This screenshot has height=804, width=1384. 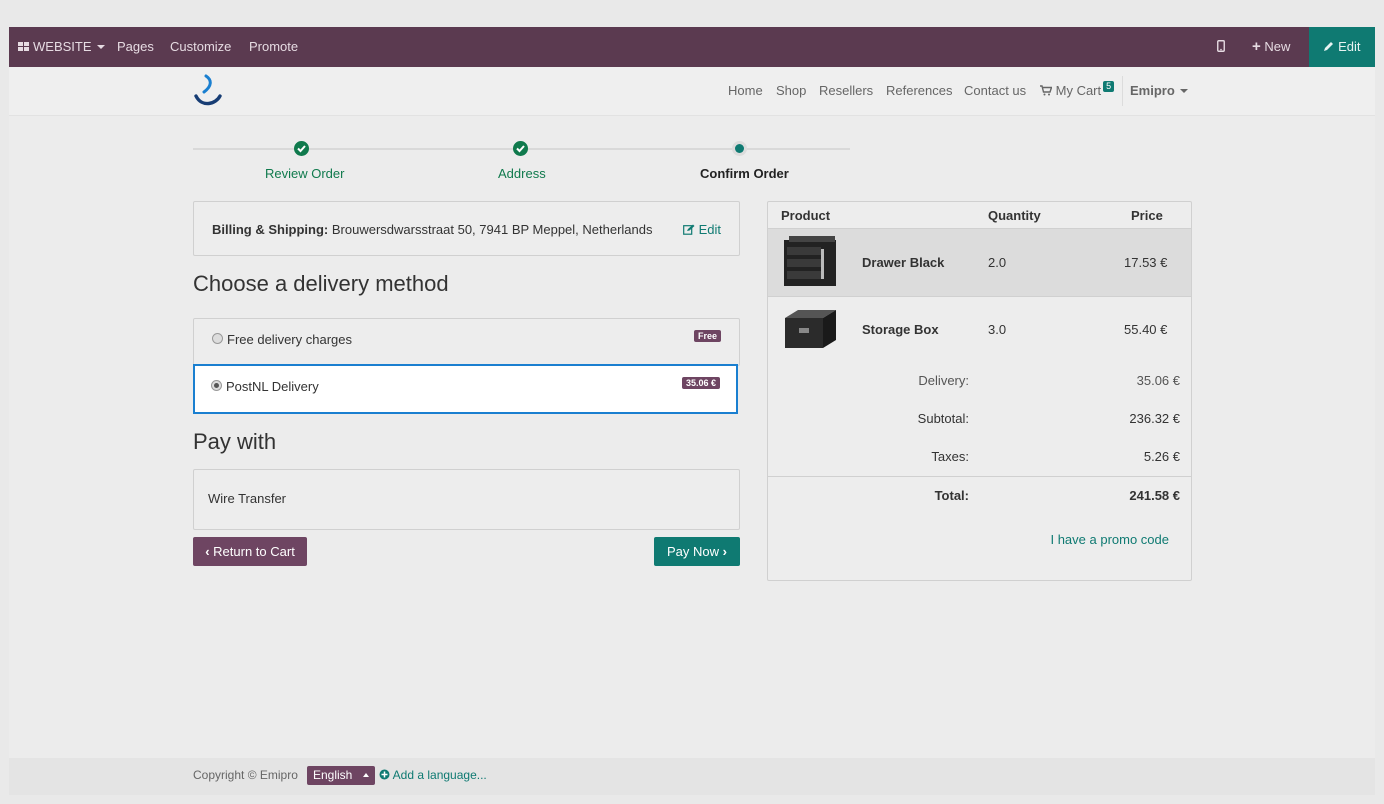 I want to click on total-label: Total:, so click(x=951, y=495).